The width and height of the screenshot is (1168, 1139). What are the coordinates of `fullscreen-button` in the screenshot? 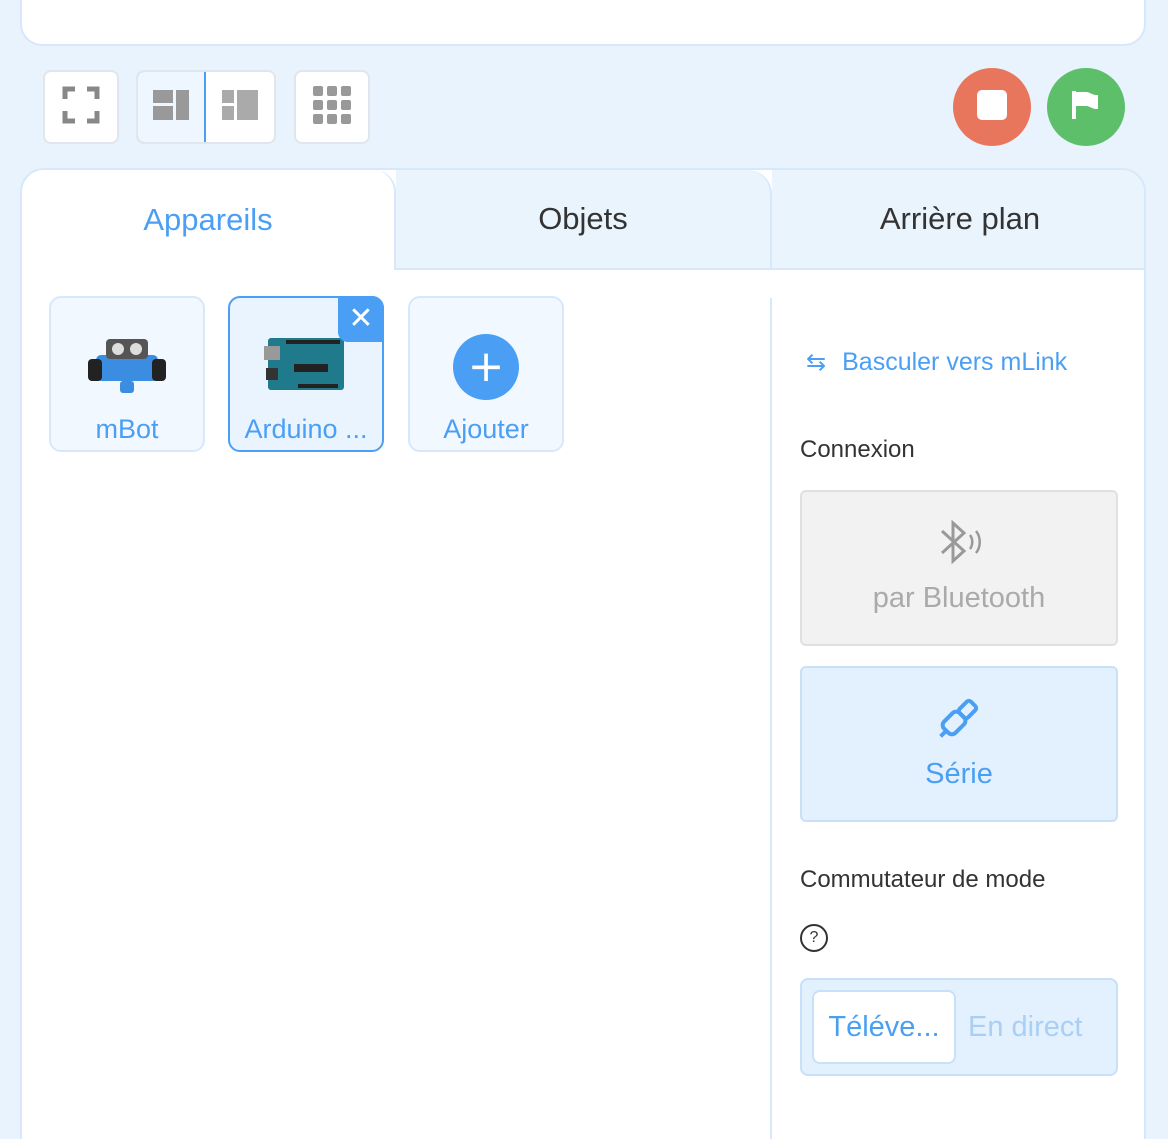 It's located at (81, 107).